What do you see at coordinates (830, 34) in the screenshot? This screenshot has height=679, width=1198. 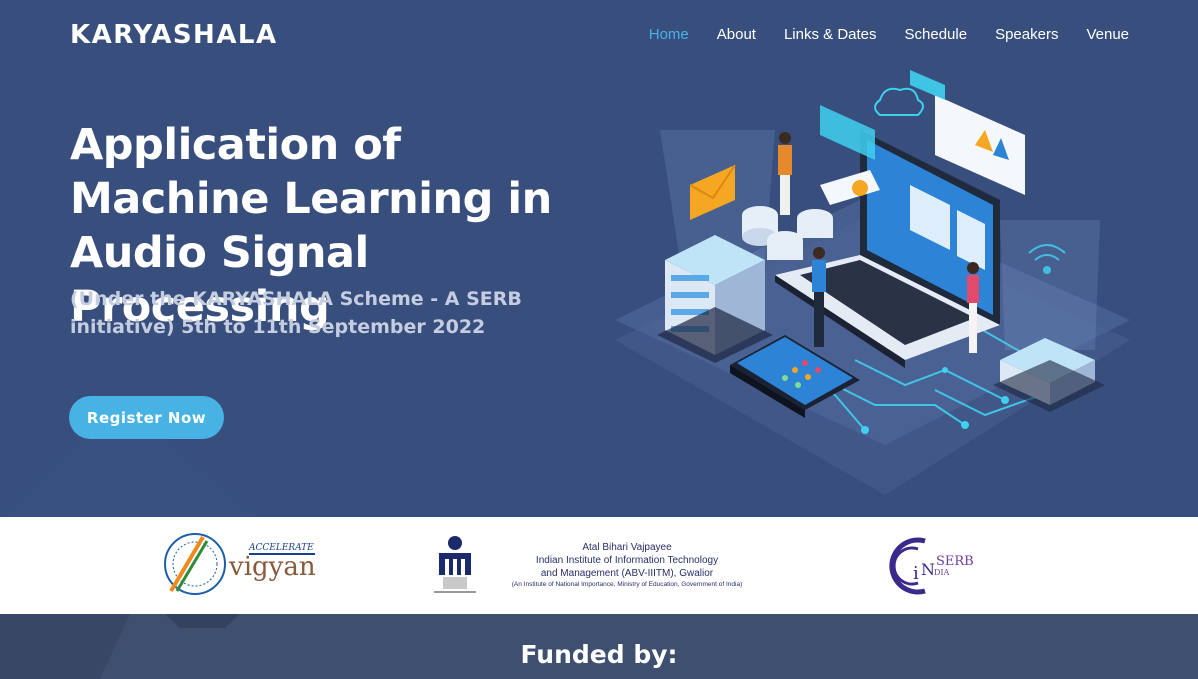 I see `nav-links-dates: Links & Dates` at bounding box center [830, 34].